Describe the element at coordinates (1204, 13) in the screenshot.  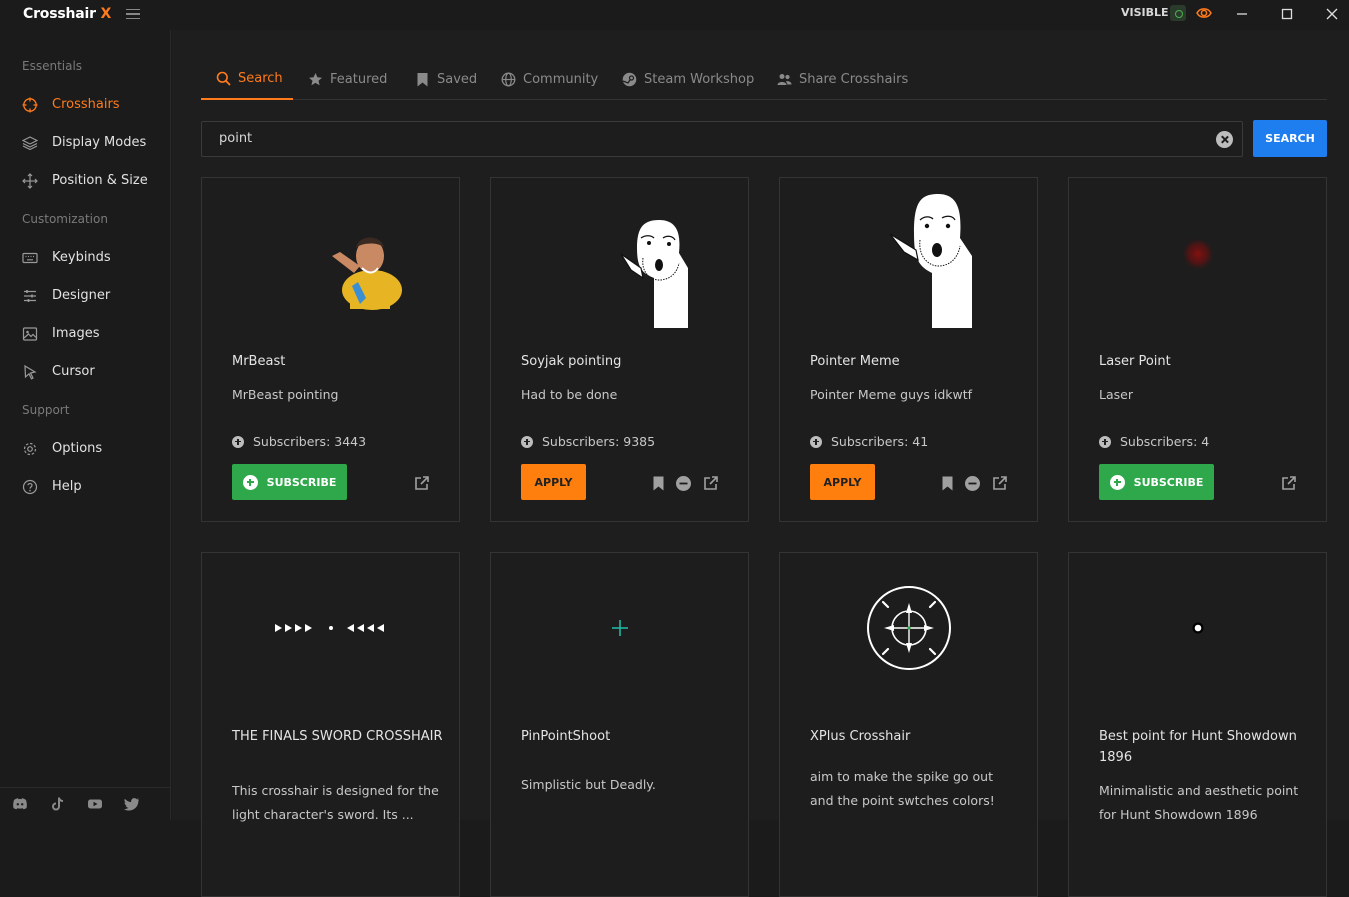
I see `eye-icon` at that location.